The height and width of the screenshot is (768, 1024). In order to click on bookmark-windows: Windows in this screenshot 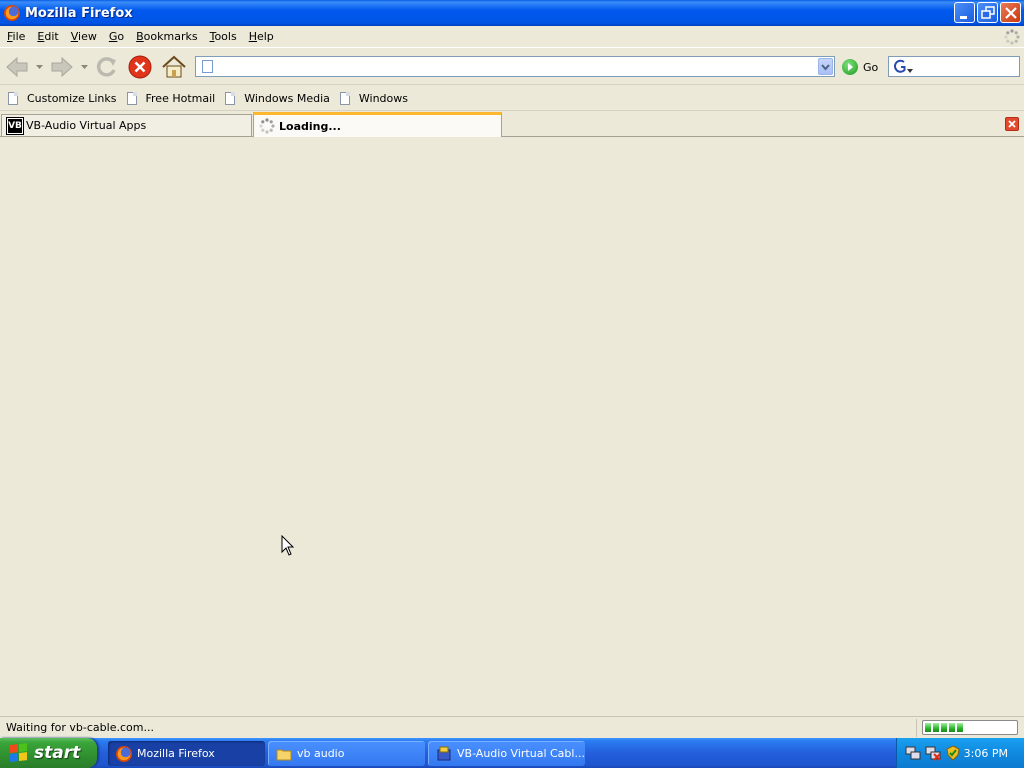, I will do `click(373, 98)`.